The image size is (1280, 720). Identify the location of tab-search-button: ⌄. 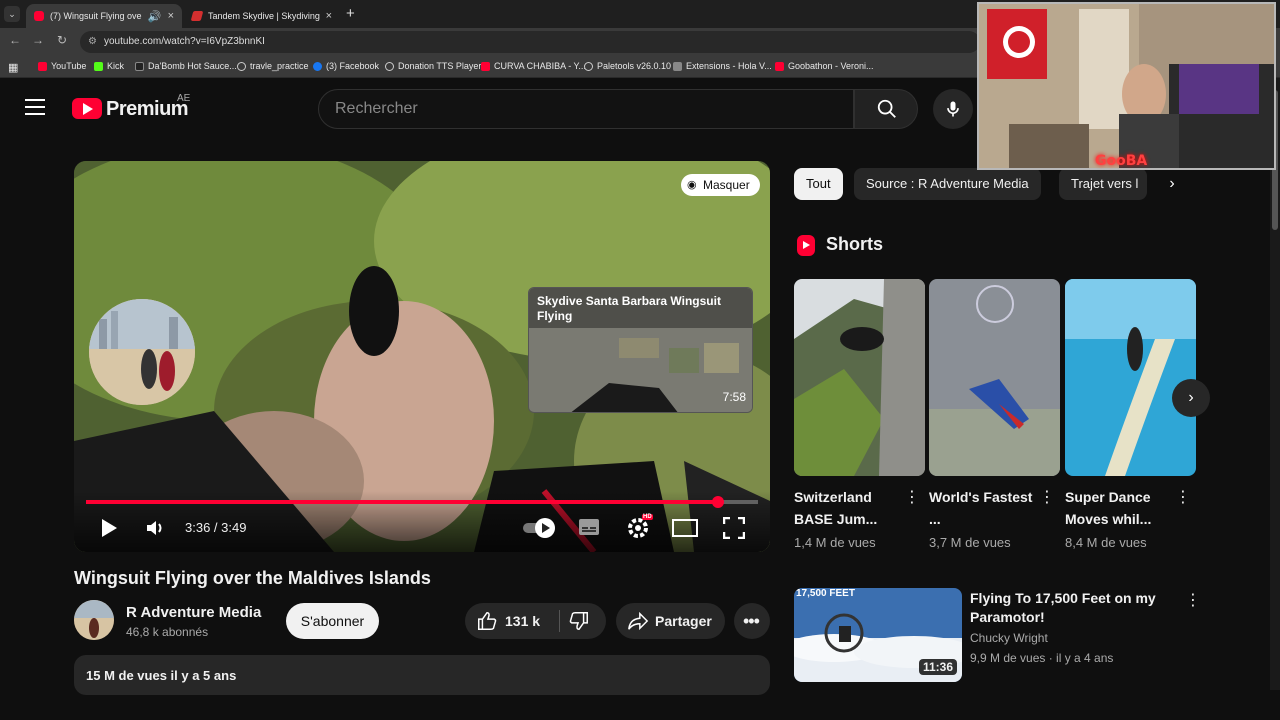
(12, 14).